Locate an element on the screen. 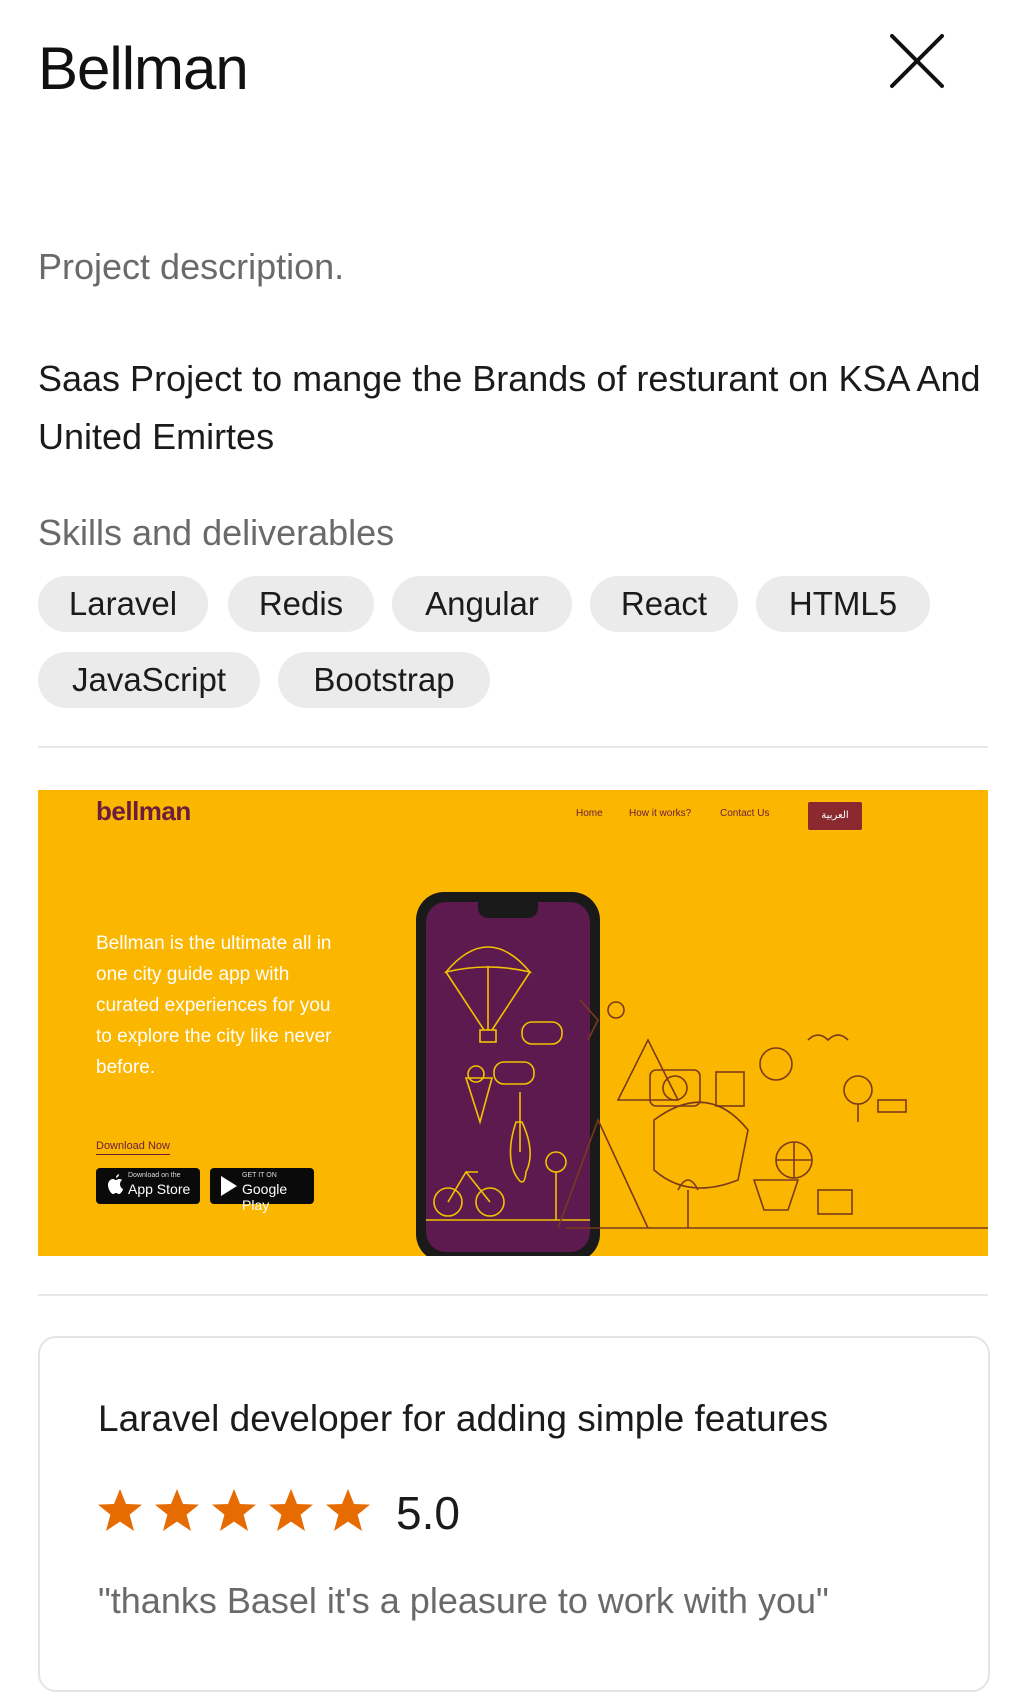  play-store-icon is located at coordinates (229, 1186).